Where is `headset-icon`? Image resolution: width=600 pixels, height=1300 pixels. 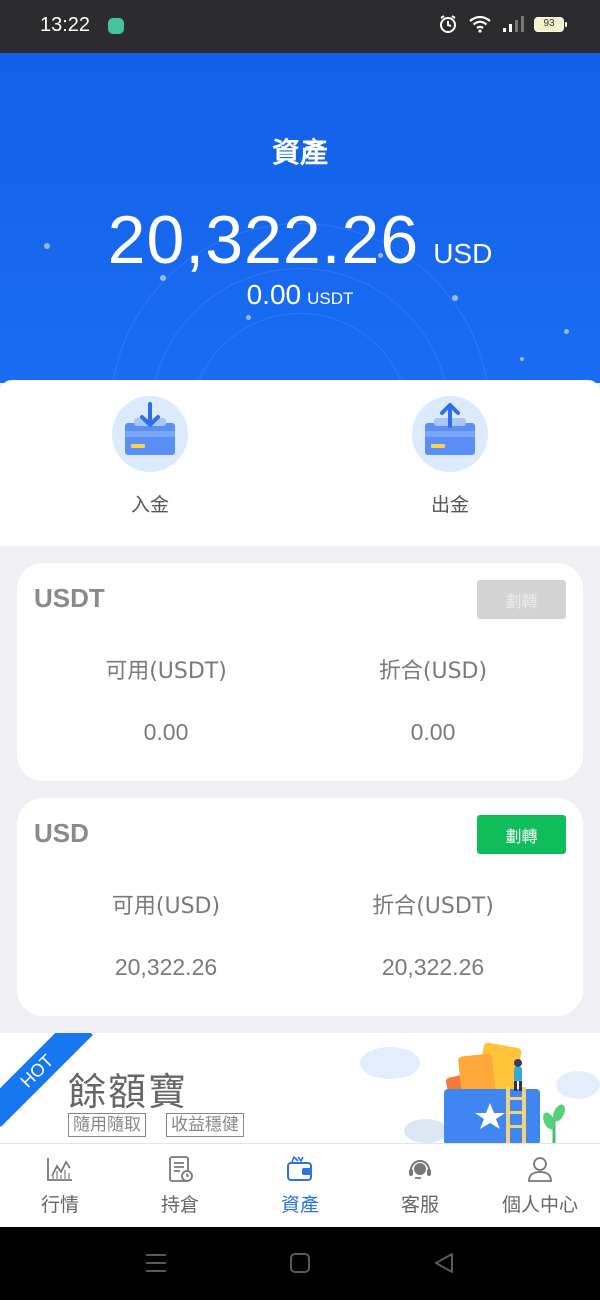 headset-icon is located at coordinates (420, 1169).